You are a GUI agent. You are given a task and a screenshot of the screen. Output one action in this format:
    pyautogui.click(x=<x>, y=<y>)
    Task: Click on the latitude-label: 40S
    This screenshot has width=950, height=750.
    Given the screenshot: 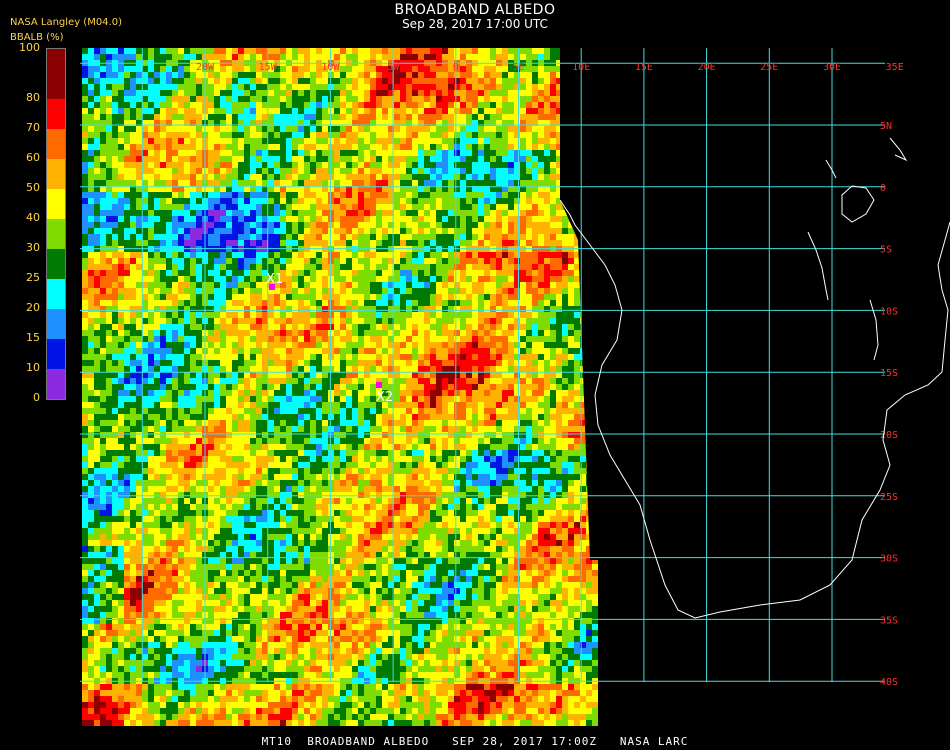 What is the action you would take?
    pyautogui.click(x=889, y=682)
    